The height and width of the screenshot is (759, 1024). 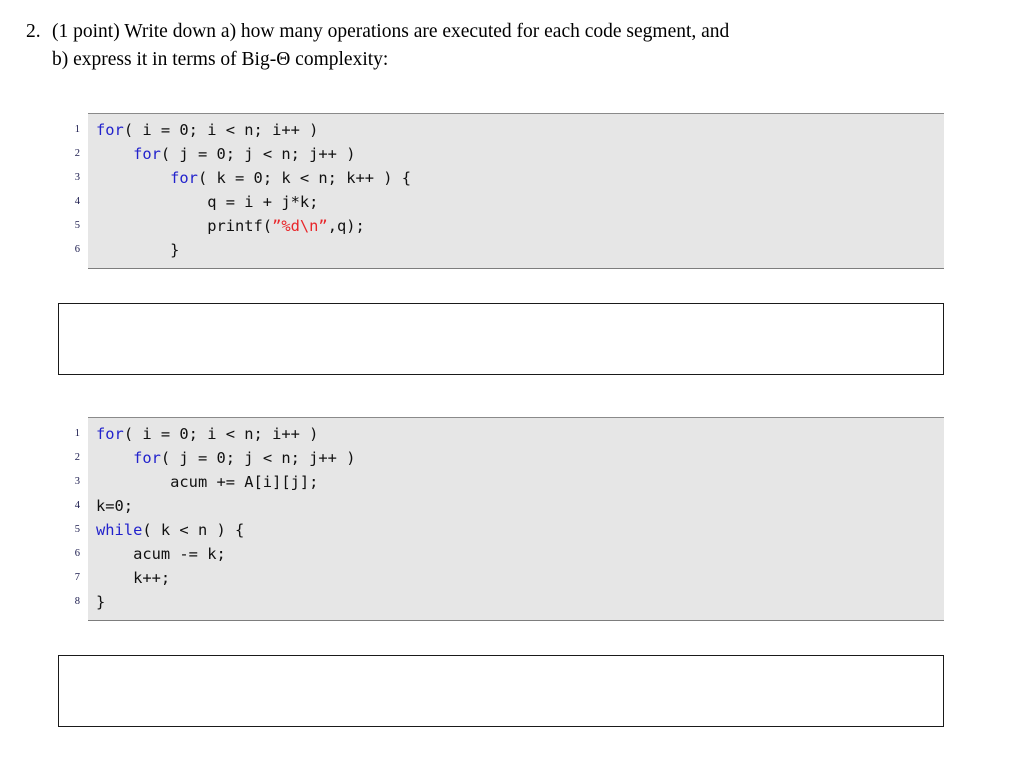 What do you see at coordinates (240, 226) in the screenshot?
I see `code-text: printf(` at bounding box center [240, 226].